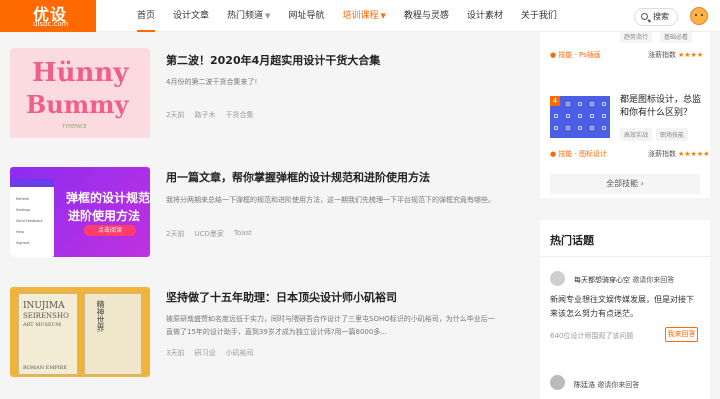 The width and height of the screenshot is (720, 399). I want to click on course-rank: 4, so click(555, 101).